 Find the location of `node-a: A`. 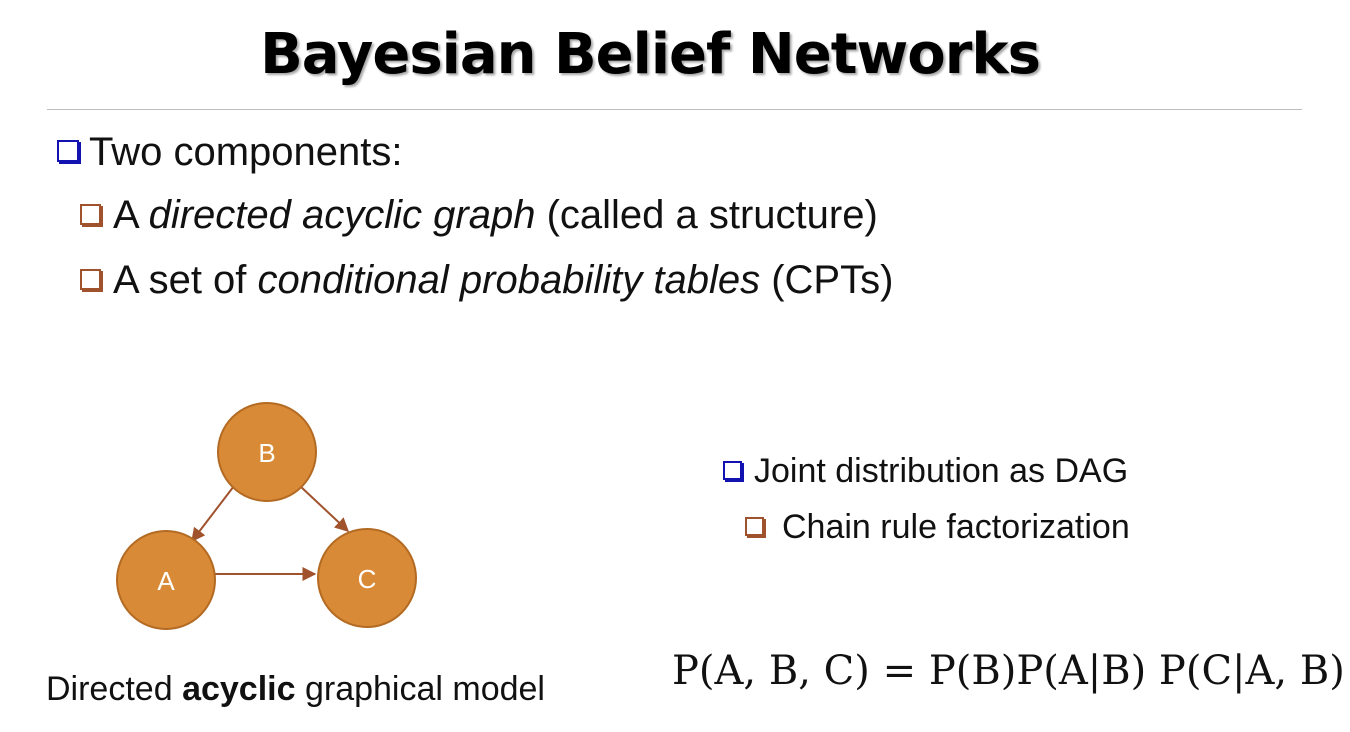

node-a: A is located at coordinates (166, 580).